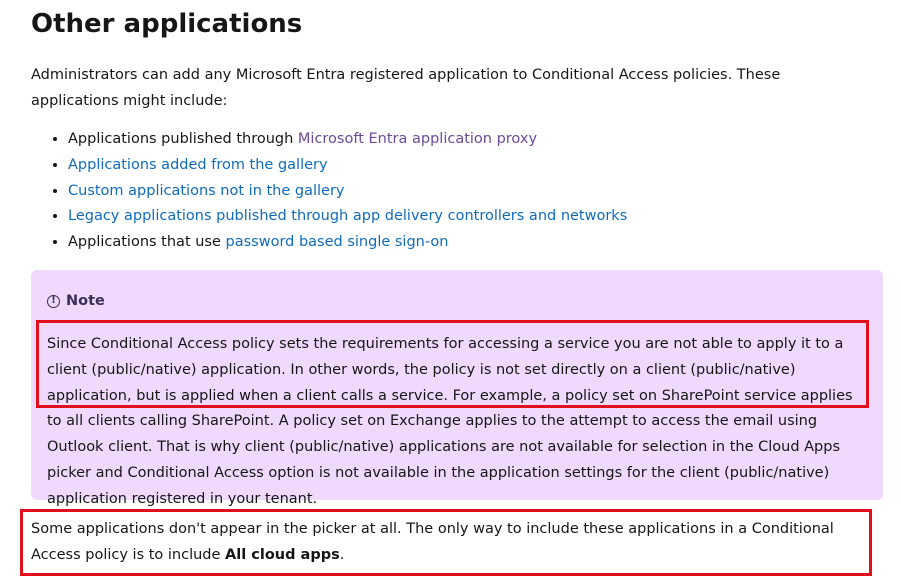 Image resolution: width=901 pixels, height=583 pixels. I want to click on page-title: Other applications, so click(167, 24).